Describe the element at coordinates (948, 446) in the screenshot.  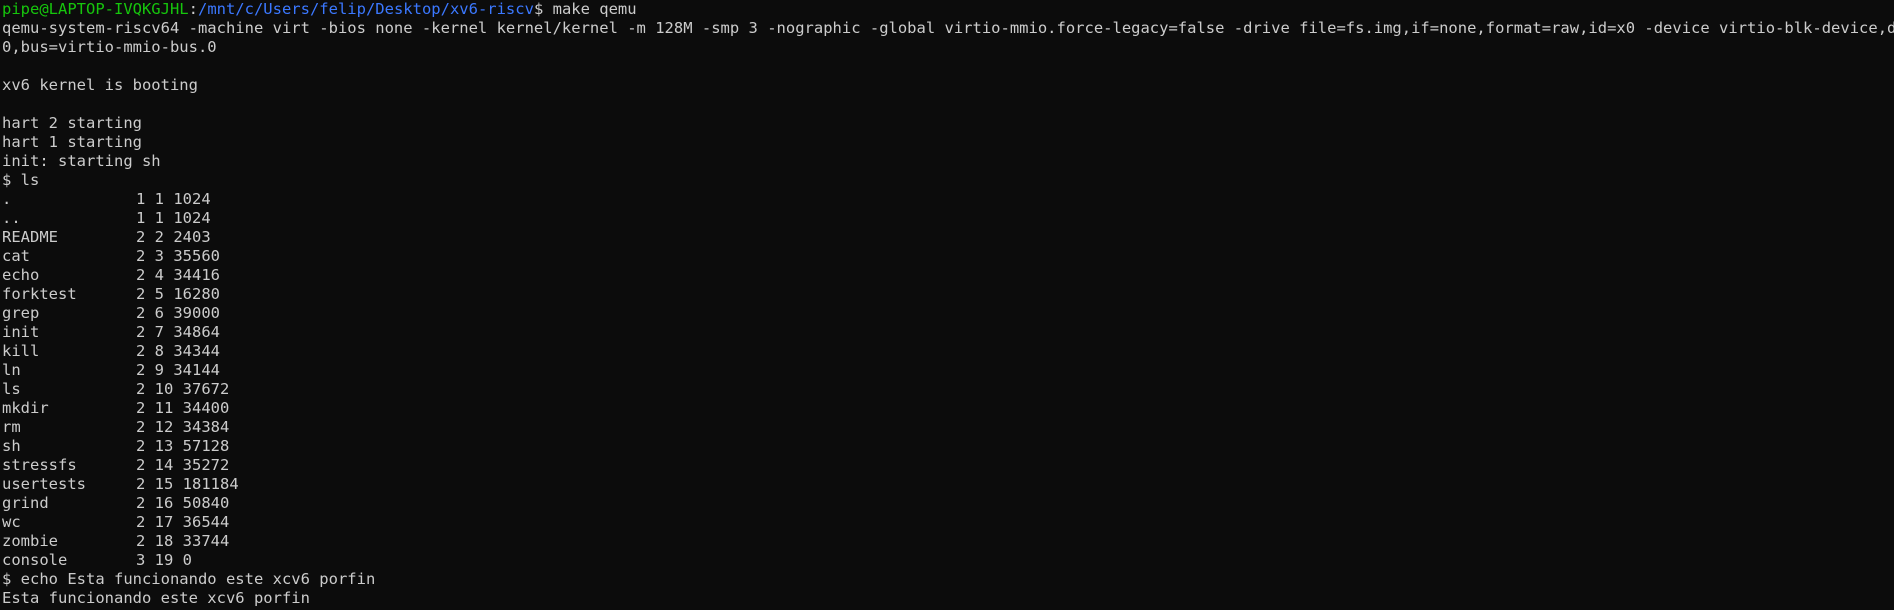
I see `ls-entry: sh 2 13 57128` at that location.